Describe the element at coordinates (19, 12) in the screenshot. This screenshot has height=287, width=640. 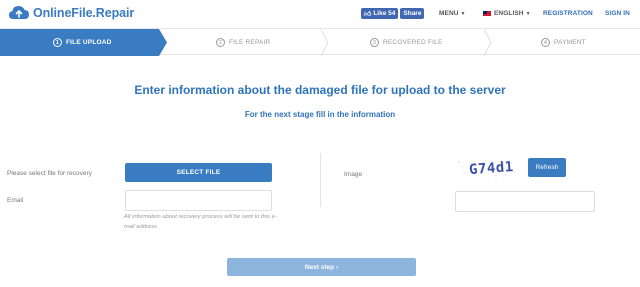
I see `cloud-logo-icon` at that location.